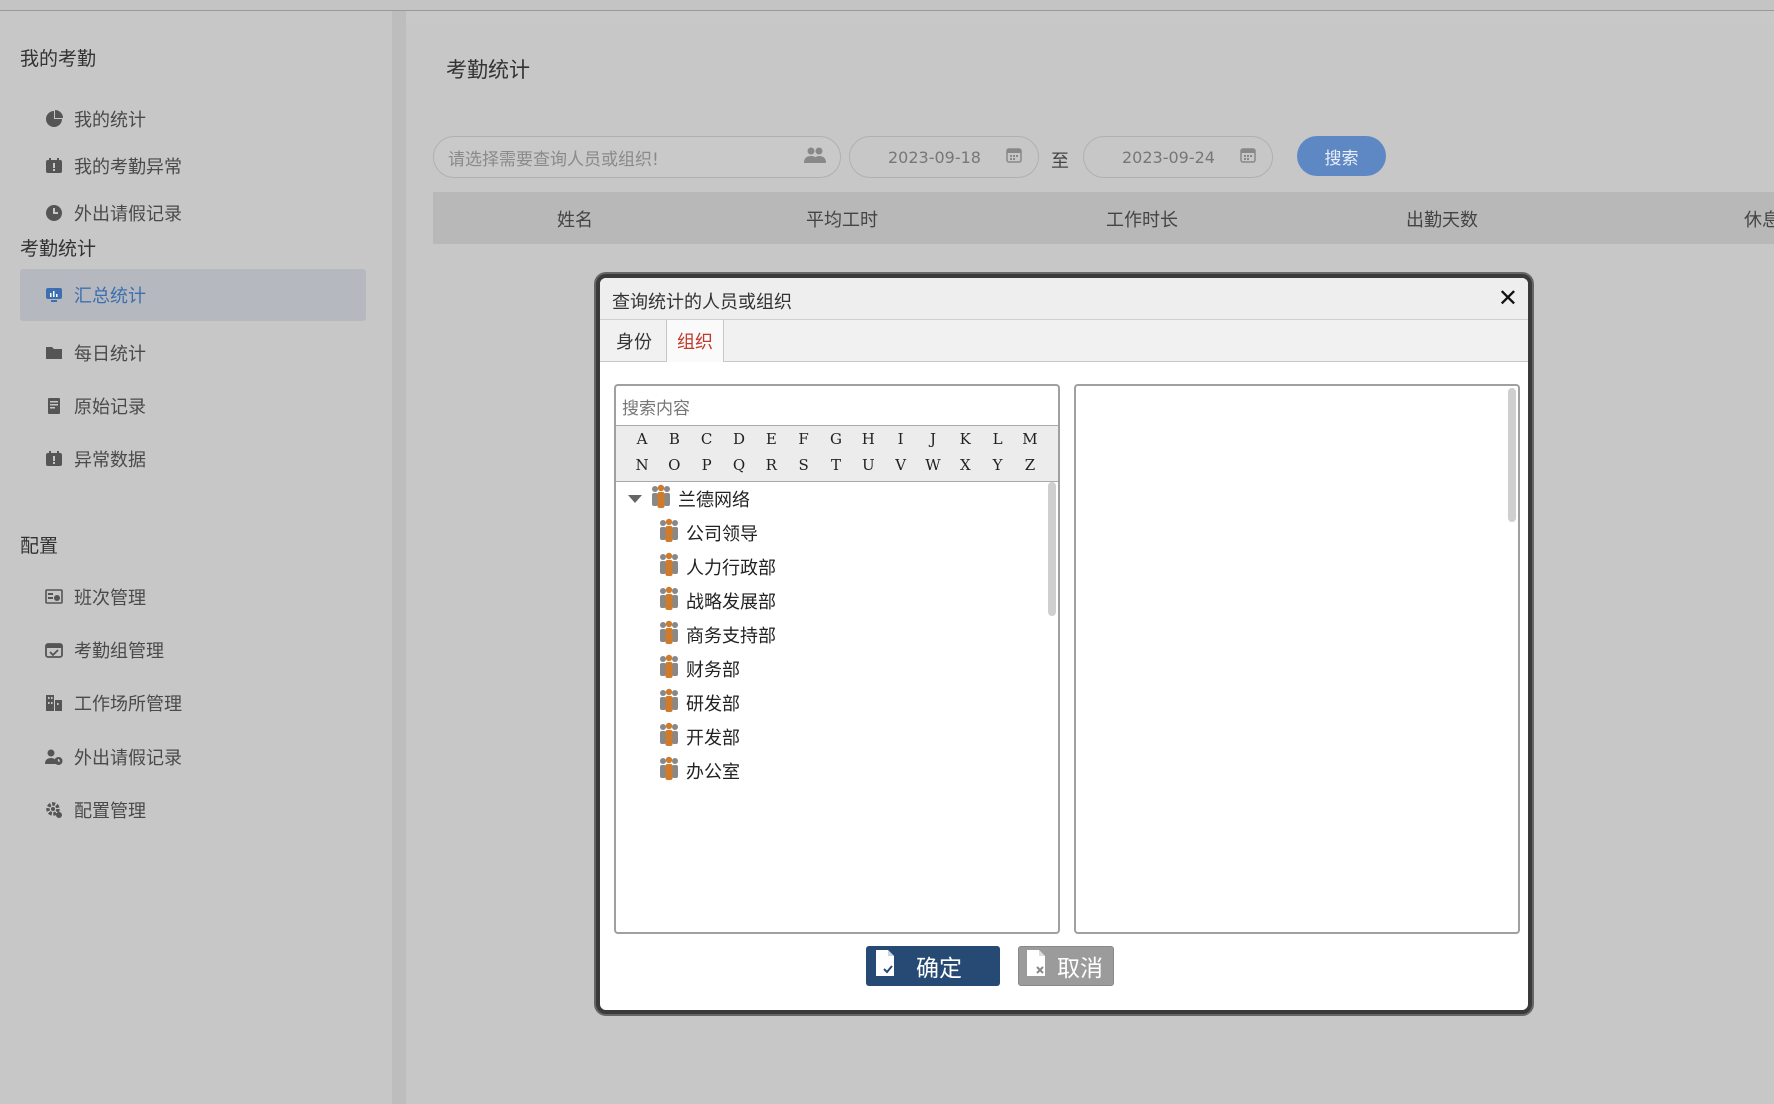 The image size is (1774, 1104). Describe the element at coordinates (1064, 341) in the screenshot. I see `dialog-tabs: 身份 组织` at that location.